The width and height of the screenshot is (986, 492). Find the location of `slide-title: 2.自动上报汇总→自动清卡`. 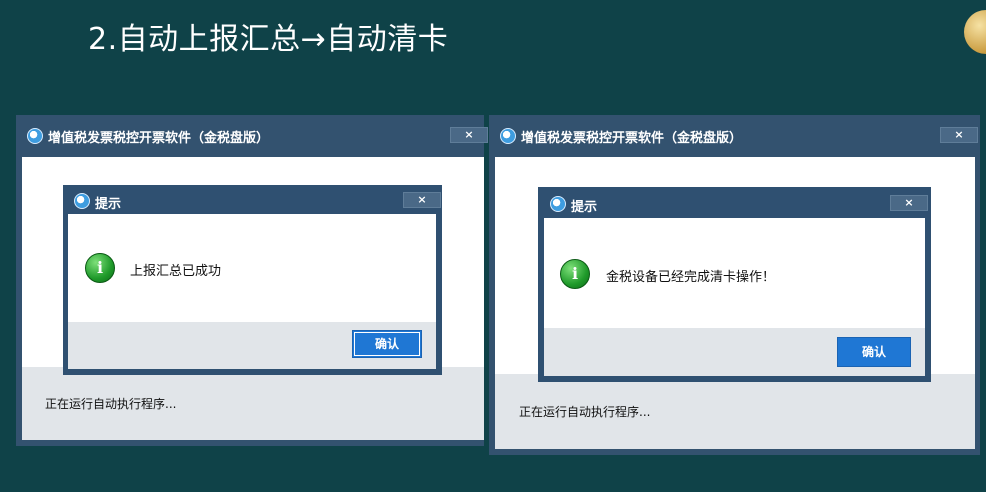

slide-title: 2.自动上报汇总→自动清卡 is located at coordinates (268, 39).